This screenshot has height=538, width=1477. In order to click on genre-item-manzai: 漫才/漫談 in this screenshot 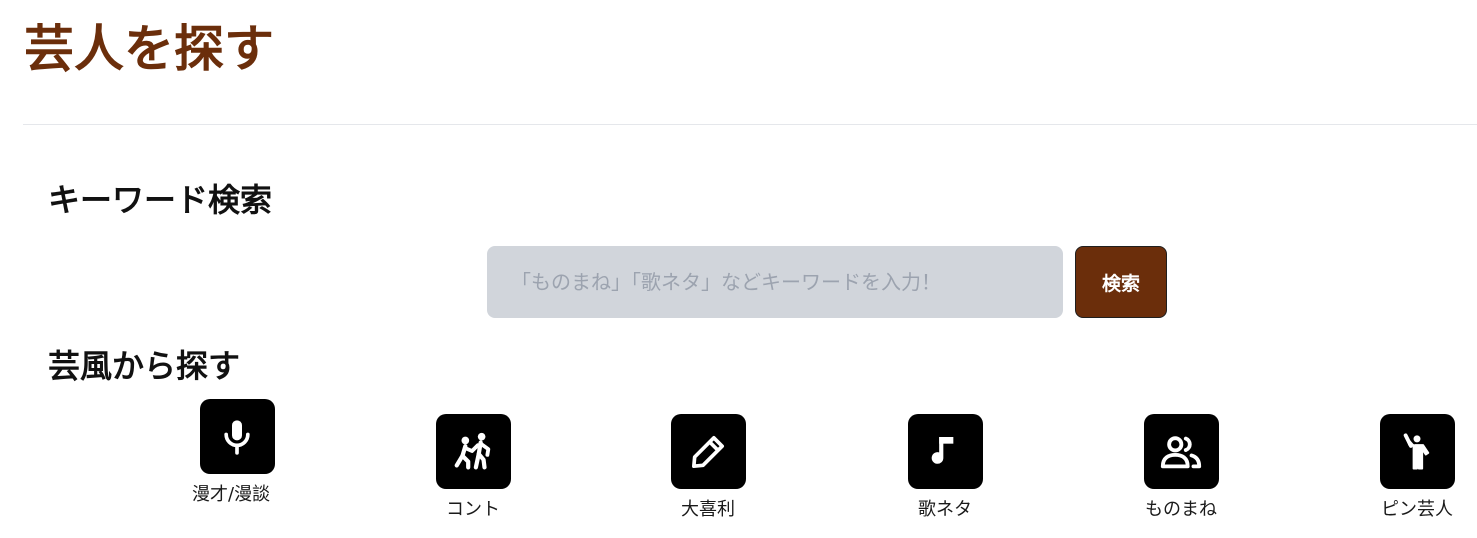, I will do `click(237, 453)`.